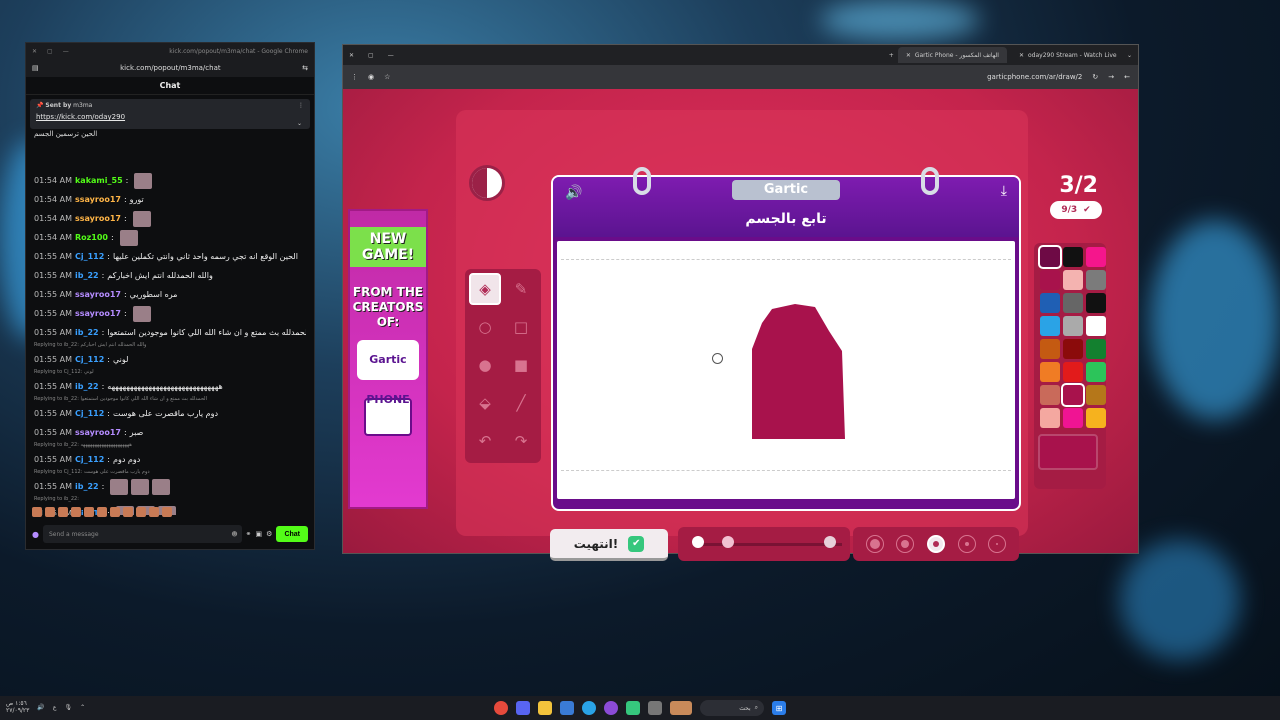 This screenshot has width=1280, height=720. What do you see at coordinates (292, 534) in the screenshot?
I see `chat-send-button: Chat` at bounding box center [292, 534].